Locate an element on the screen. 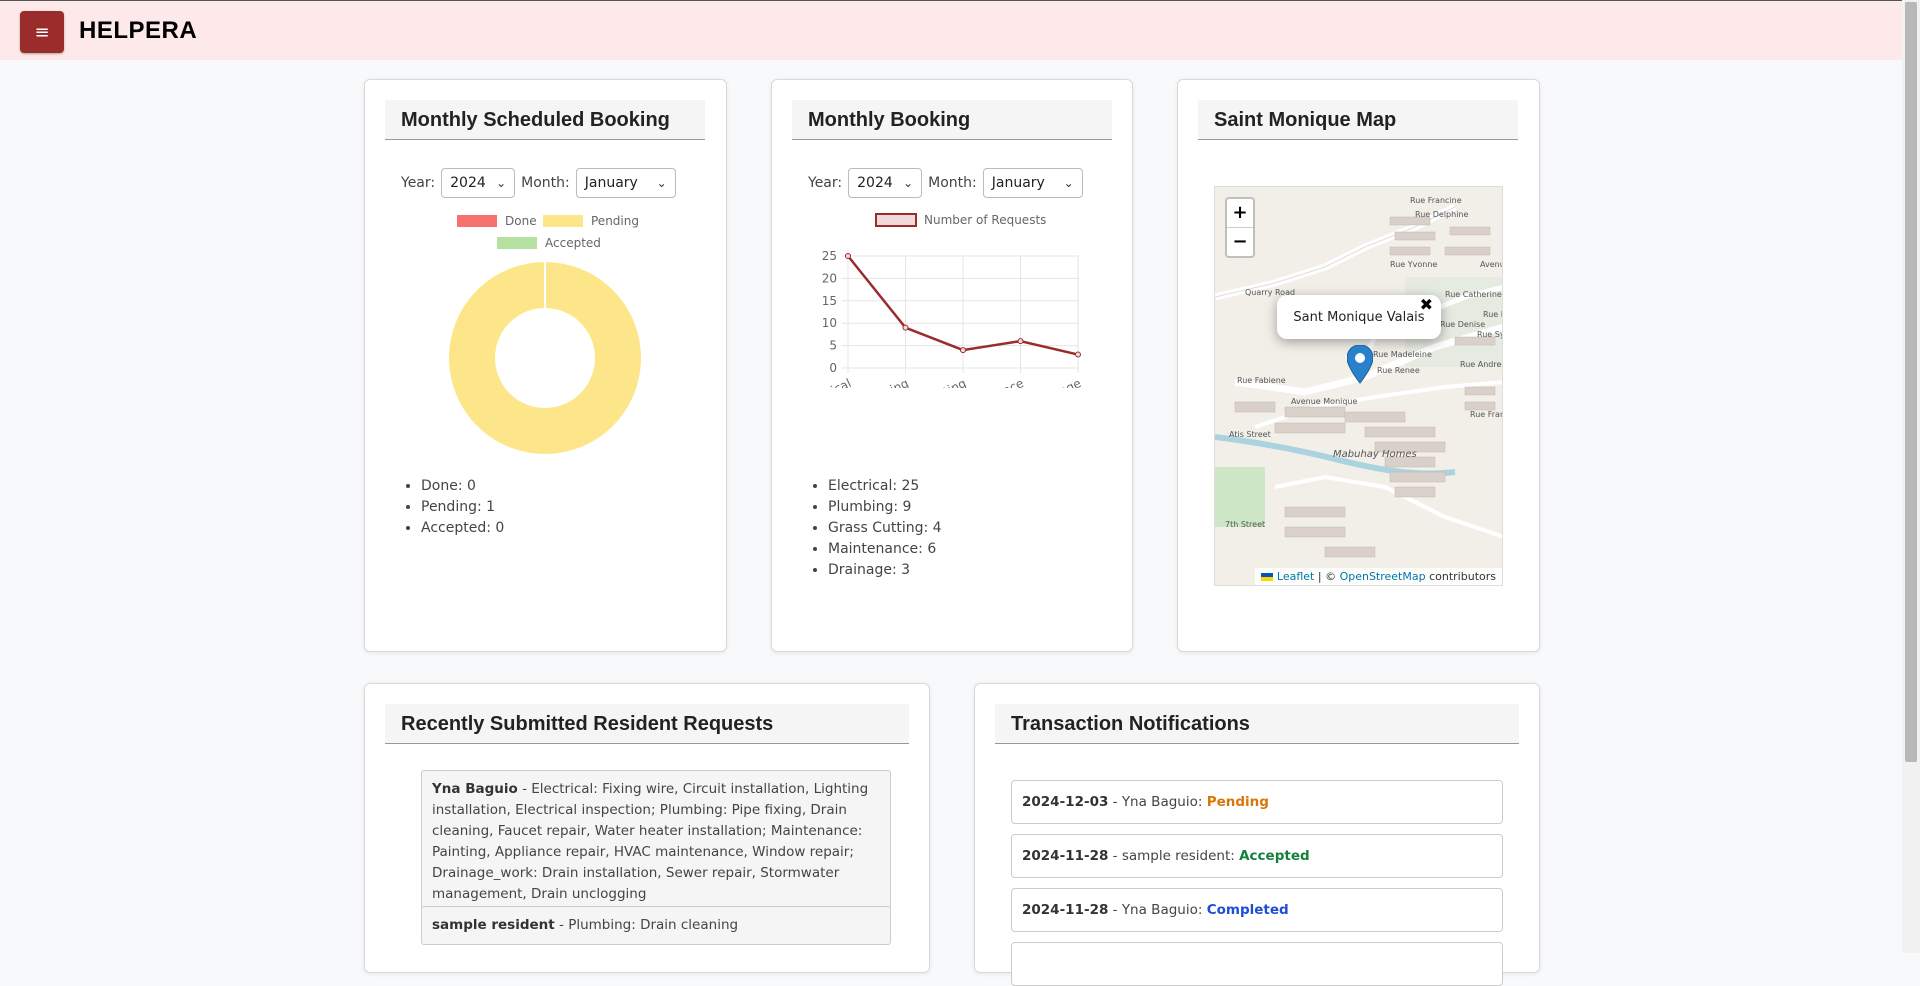 Image resolution: width=1920 pixels, height=986 pixels. close-icon: ✖ is located at coordinates (1426, 304).